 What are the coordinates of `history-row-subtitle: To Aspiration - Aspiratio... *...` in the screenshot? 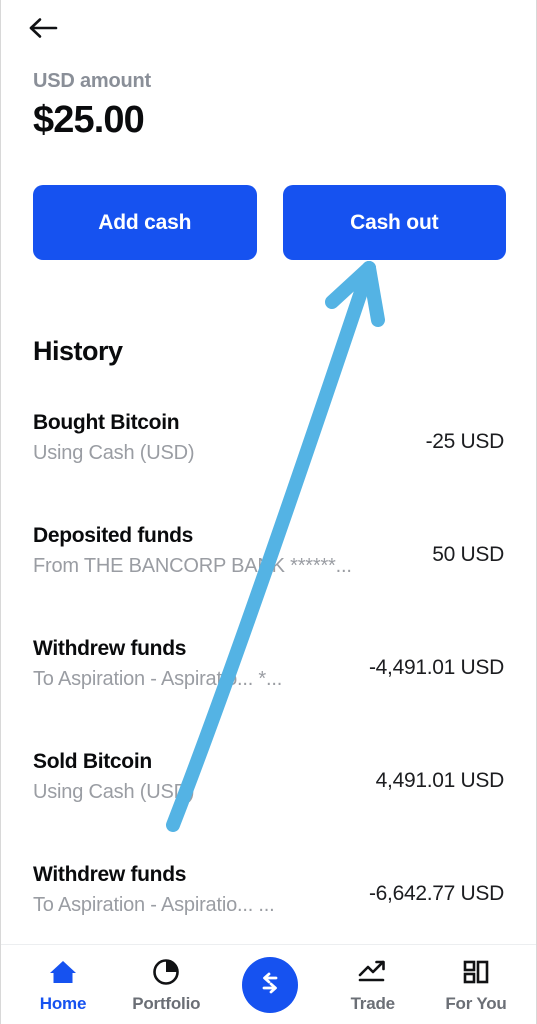 It's located at (158, 679).